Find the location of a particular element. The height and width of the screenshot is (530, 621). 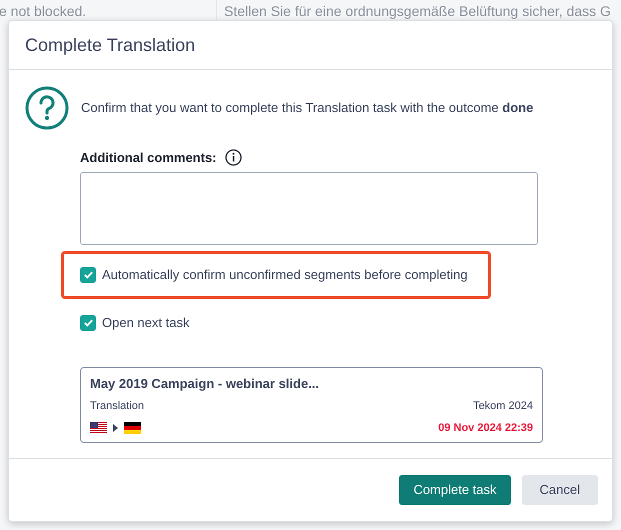

due-date: 09 Nov 2024 22:39 is located at coordinates (485, 428).